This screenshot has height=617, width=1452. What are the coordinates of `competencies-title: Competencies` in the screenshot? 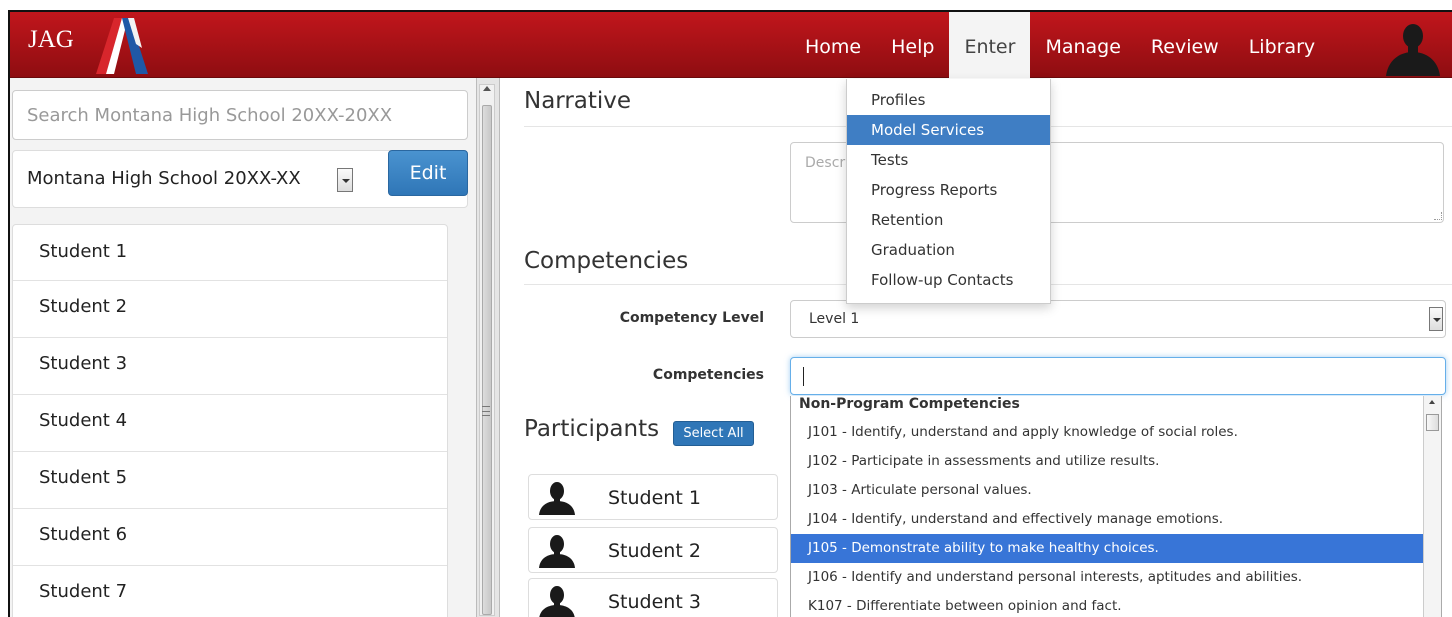 It's located at (606, 261).